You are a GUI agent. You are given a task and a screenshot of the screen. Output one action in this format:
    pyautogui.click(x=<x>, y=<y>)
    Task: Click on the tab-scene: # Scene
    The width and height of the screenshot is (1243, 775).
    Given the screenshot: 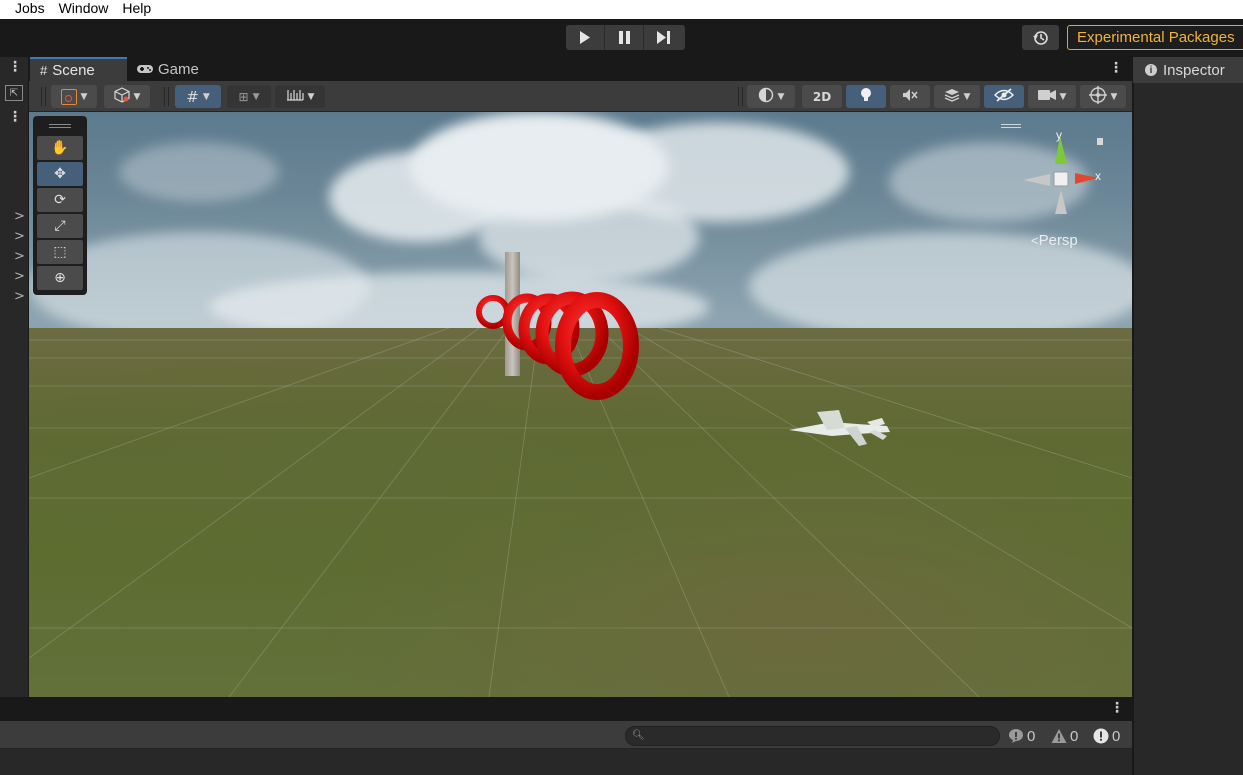 What is the action you would take?
    pyautogui.click(x=78, y=69)
    